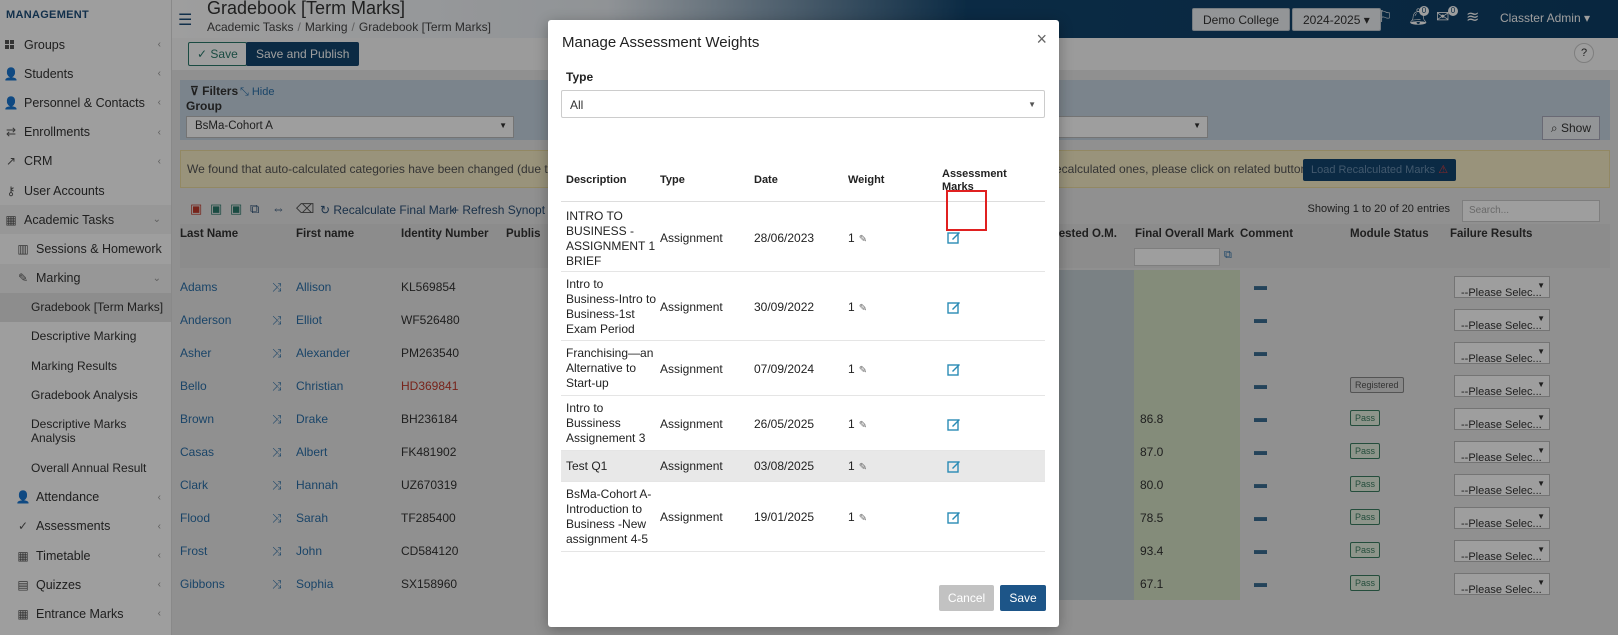  Describe the element at coordinates (1041, 39) in the screenshot. I see `close-icon: ×` at that location.